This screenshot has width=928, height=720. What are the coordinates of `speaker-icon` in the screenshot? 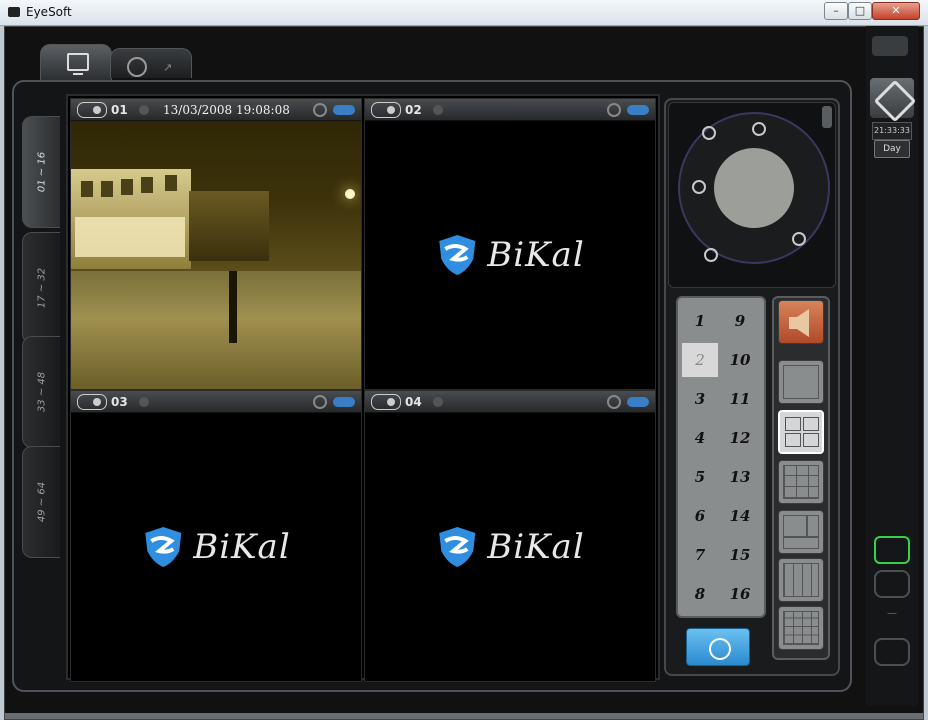 It's located at (799, 323).